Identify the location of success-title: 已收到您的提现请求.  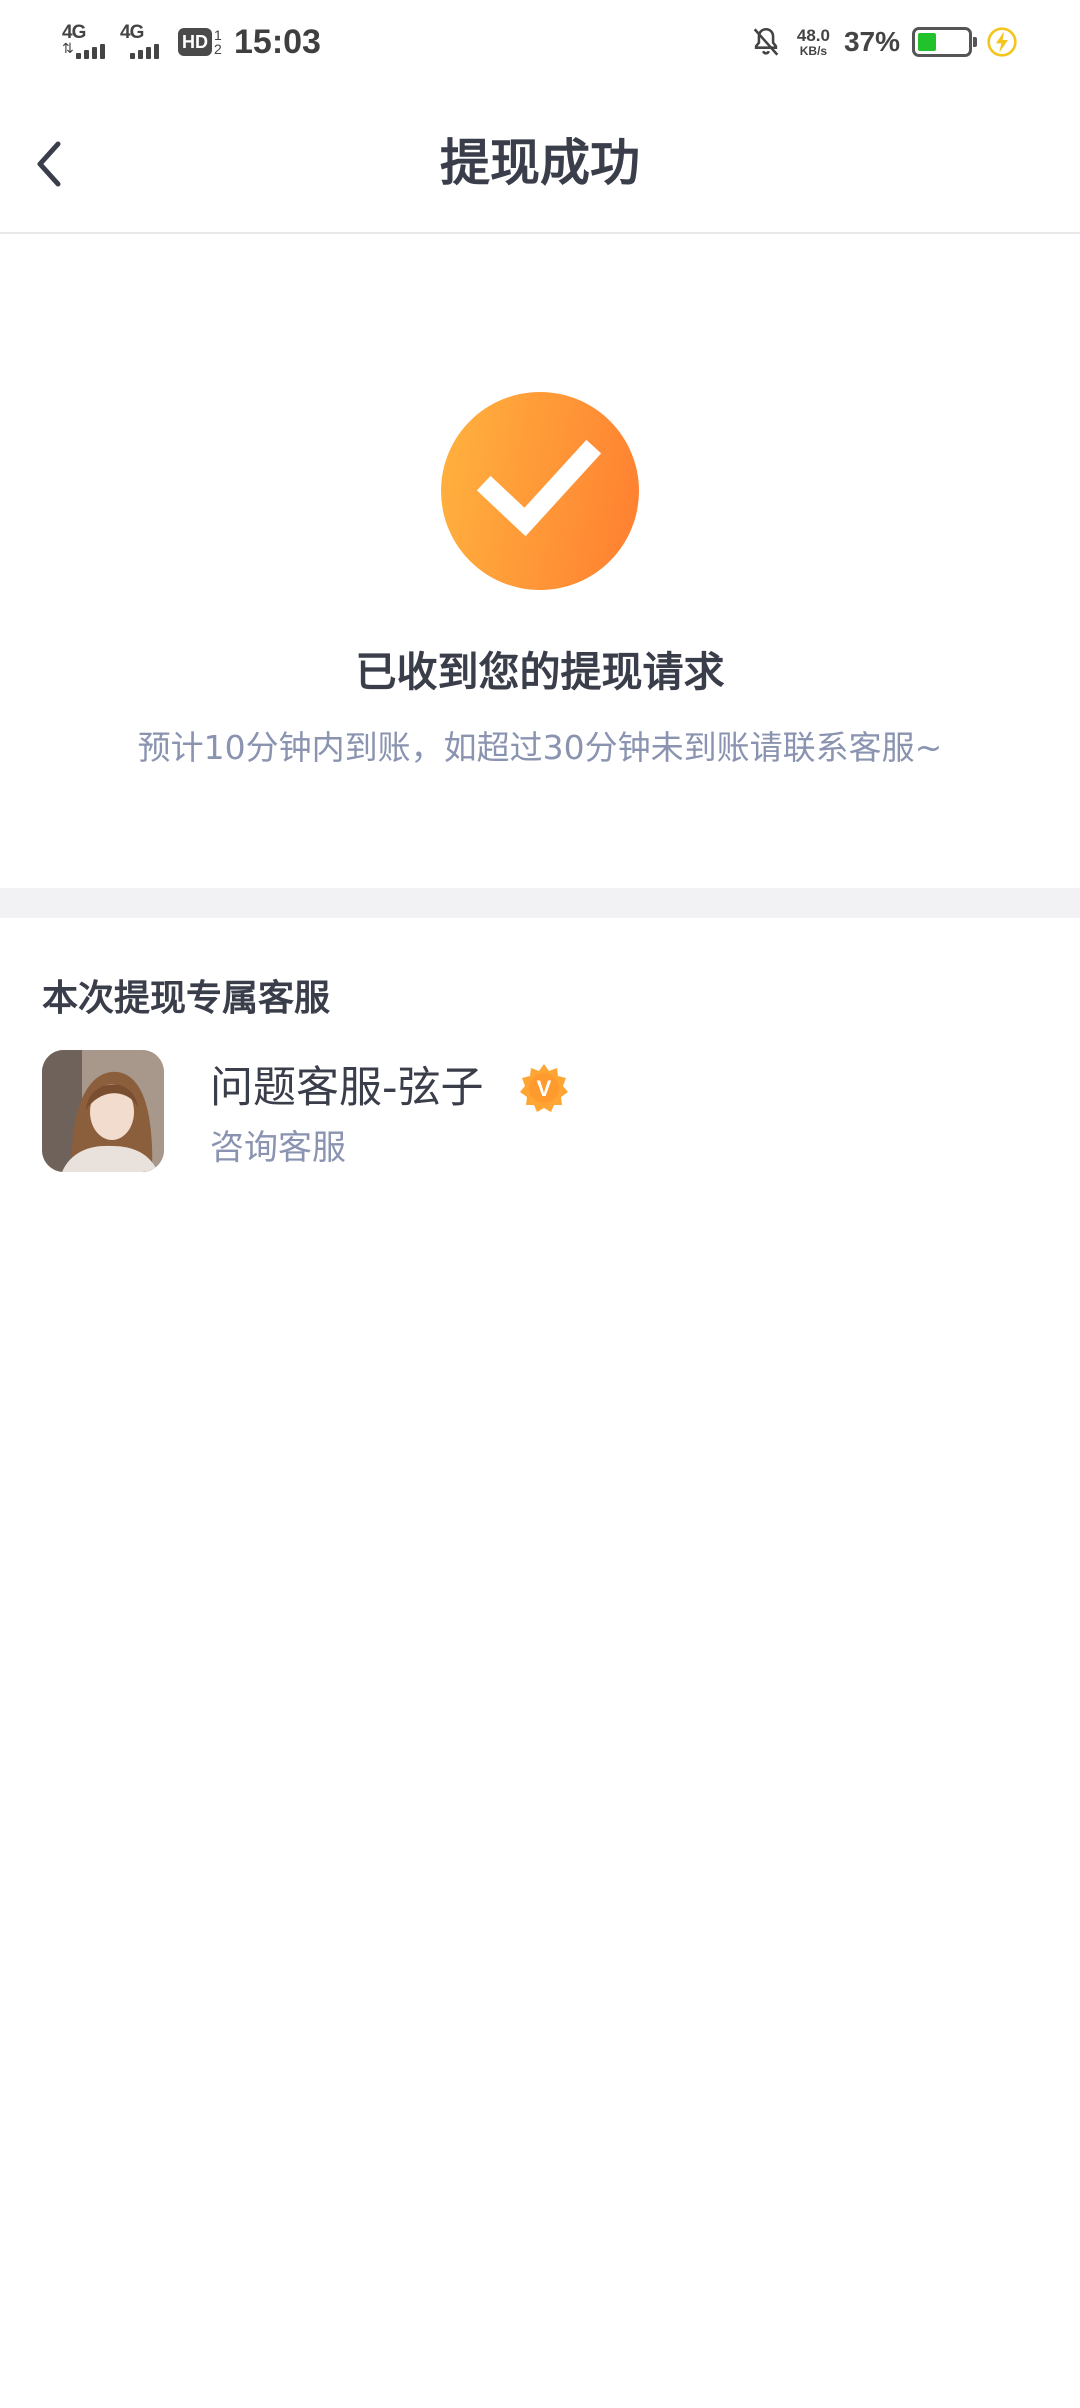
(540, 672).